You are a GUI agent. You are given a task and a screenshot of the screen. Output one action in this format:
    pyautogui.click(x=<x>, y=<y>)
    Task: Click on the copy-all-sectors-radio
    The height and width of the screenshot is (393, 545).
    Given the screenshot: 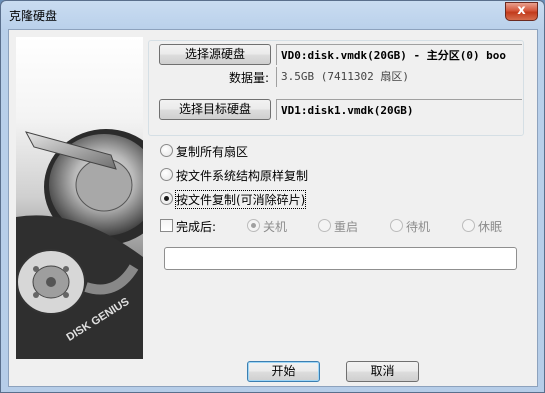 What is the action you would take?
    pyautogui.click(x=166, y=150)
    